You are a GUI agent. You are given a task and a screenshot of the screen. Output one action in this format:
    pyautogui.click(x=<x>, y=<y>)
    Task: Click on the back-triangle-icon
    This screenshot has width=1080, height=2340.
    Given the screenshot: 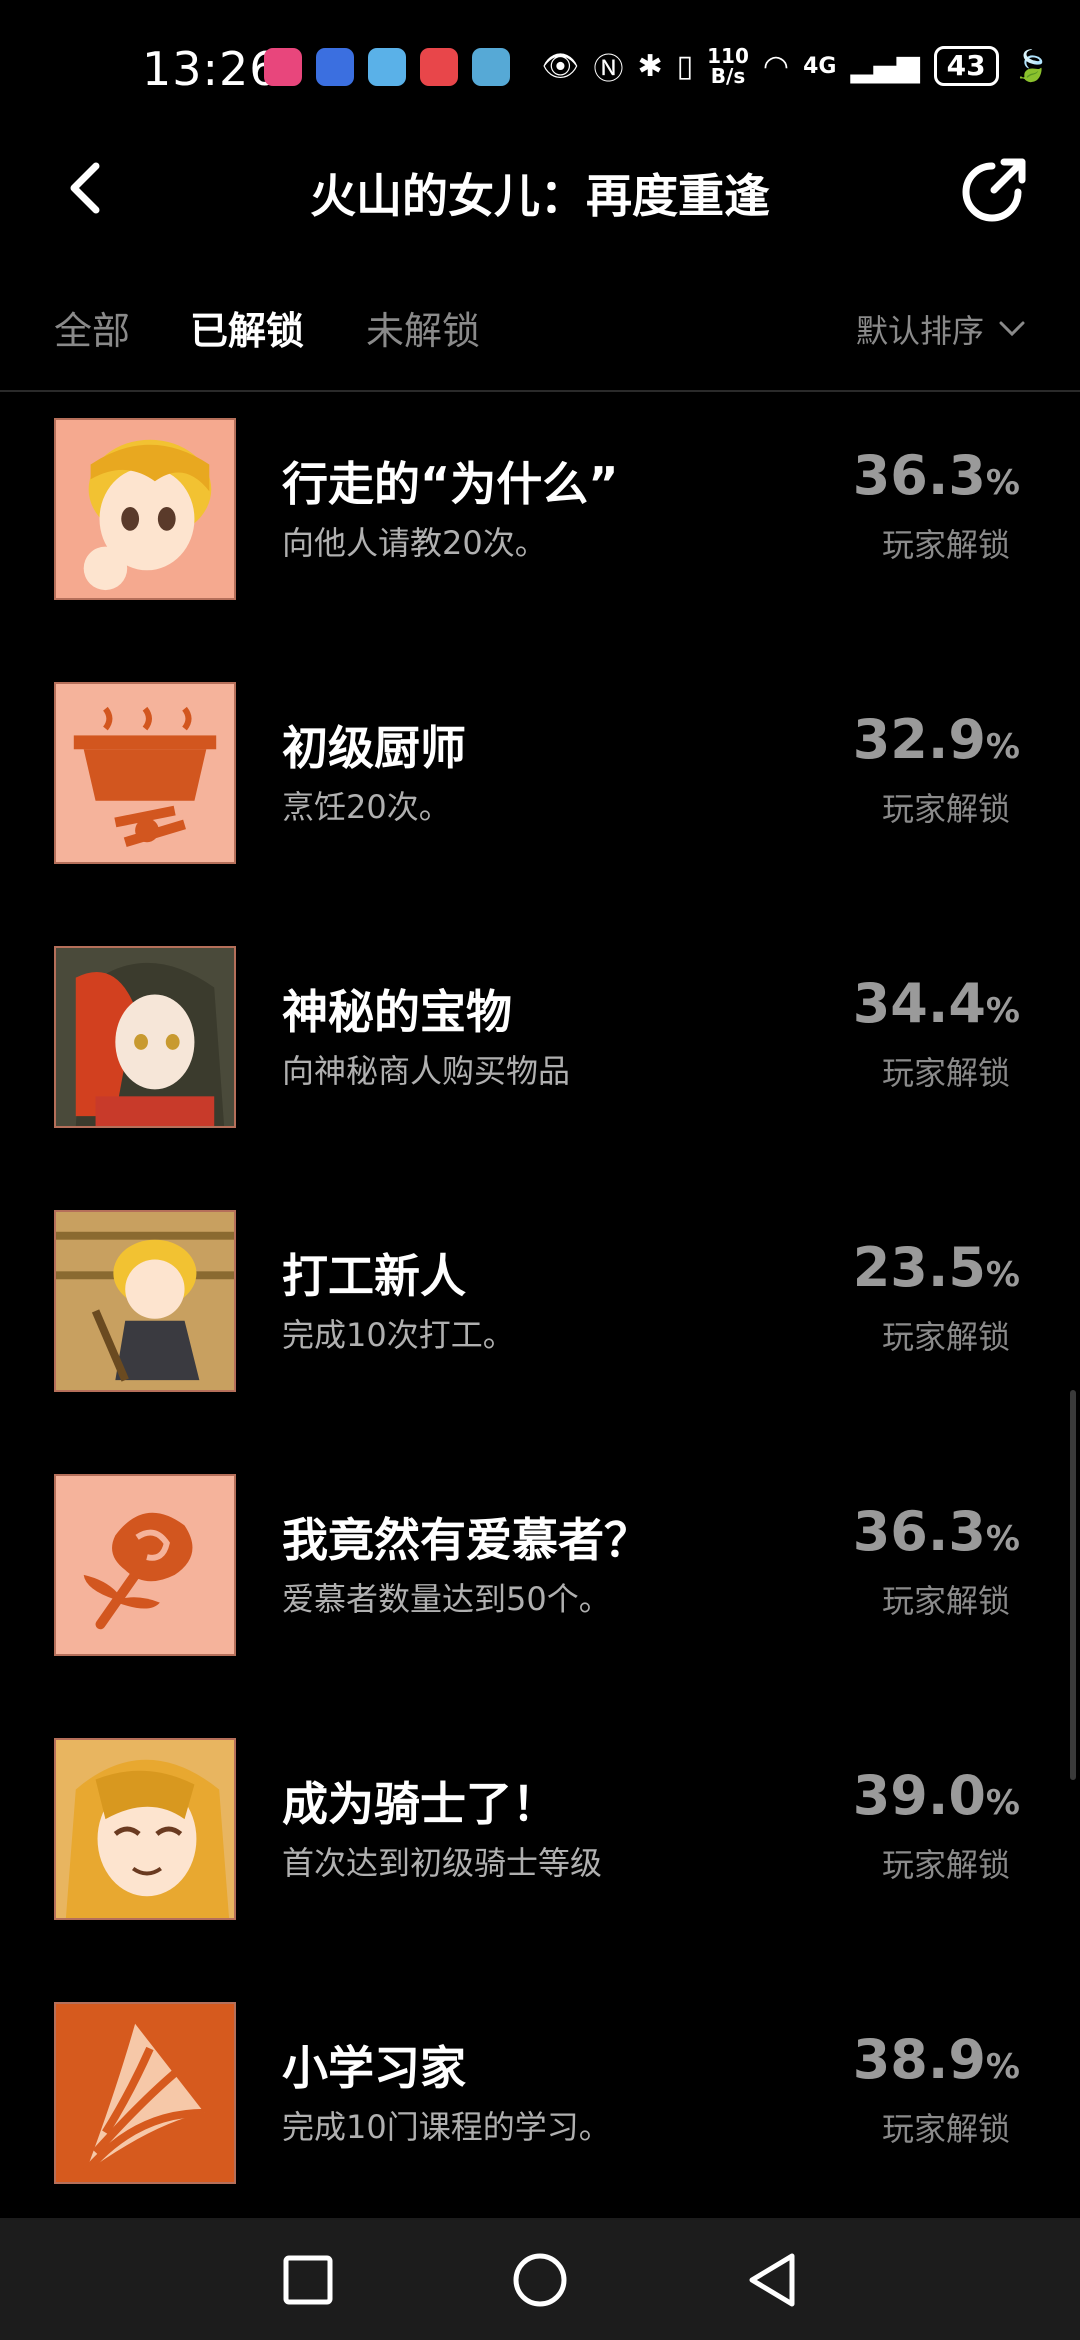 What is the action you would take?
    pyautogui.click(x=772, y=2280)
    